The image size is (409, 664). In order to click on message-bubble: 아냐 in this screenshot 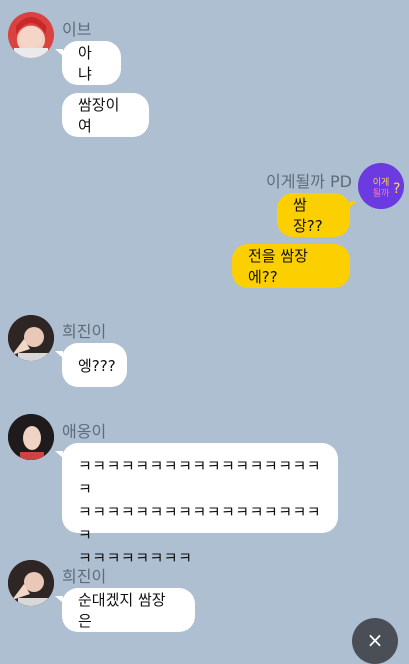, I will do `click(88, 63)`.